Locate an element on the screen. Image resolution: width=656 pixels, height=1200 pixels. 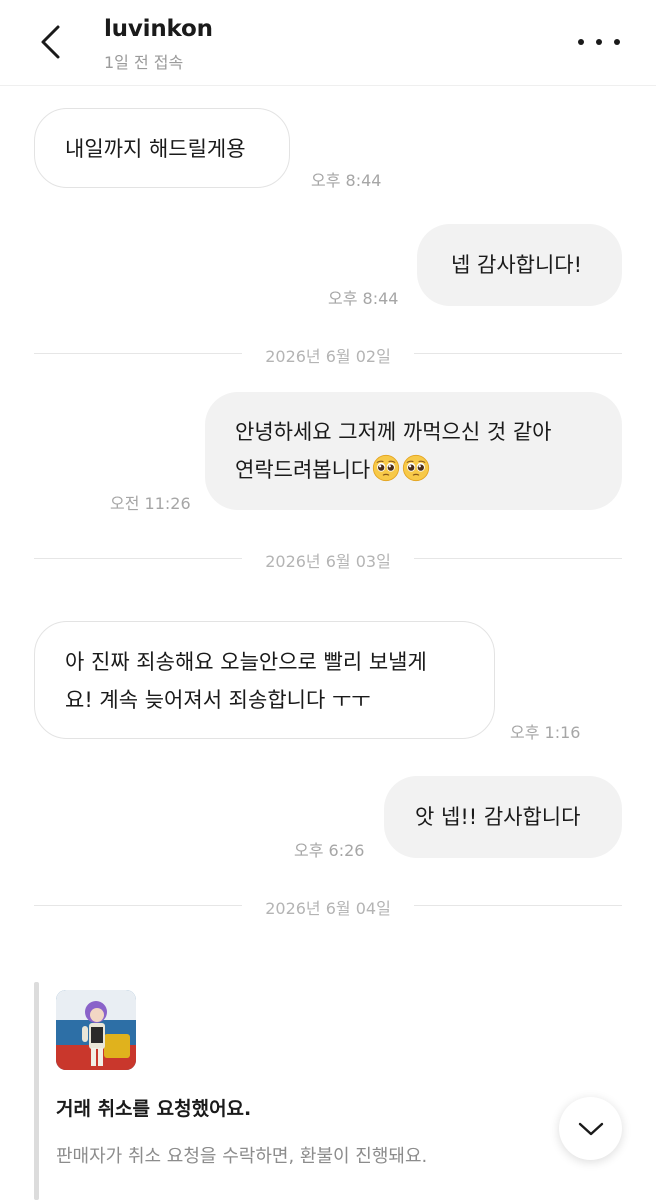
quote-bar is located at coordinates (36, 1091).